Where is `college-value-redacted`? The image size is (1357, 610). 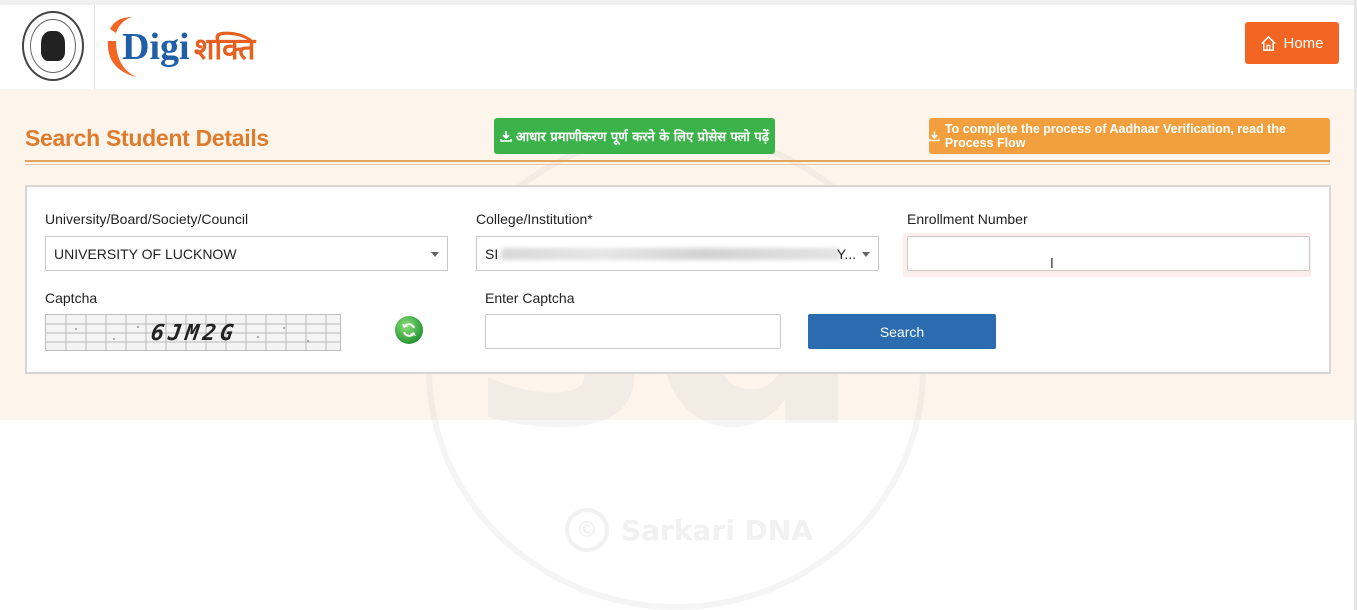 college-value-redacted is located at coordinates (671, 254).